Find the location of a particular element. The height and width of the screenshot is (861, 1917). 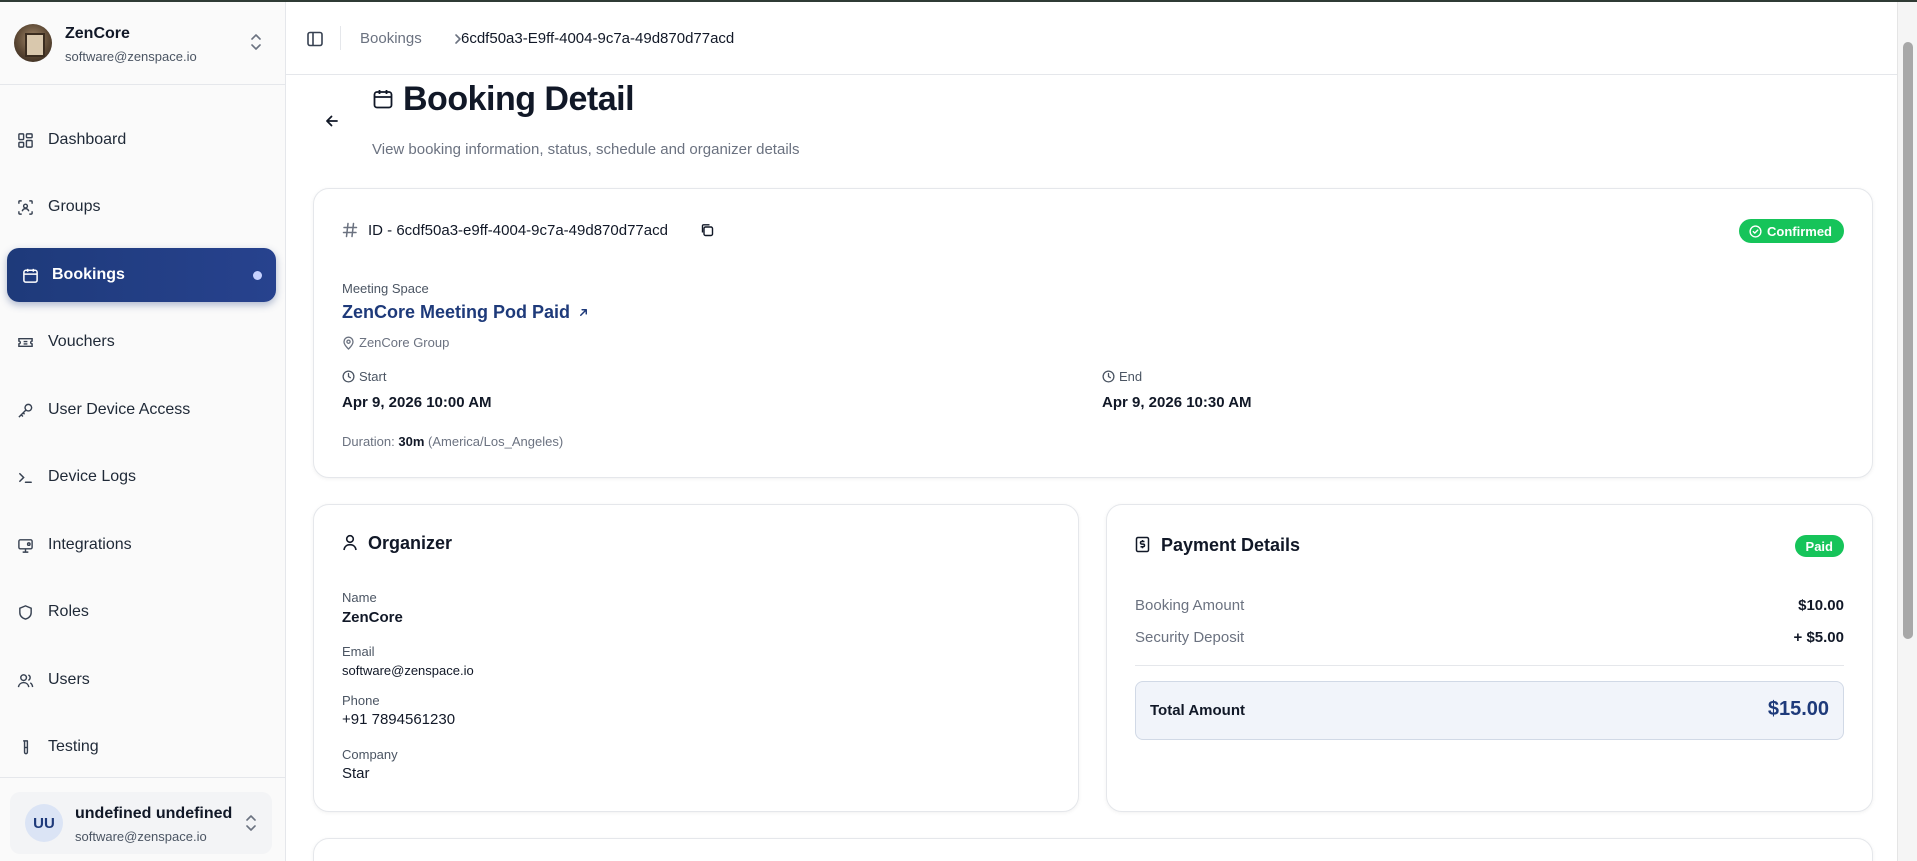

sidebar-item-testing: Testing is located at coordinates (141, 747).